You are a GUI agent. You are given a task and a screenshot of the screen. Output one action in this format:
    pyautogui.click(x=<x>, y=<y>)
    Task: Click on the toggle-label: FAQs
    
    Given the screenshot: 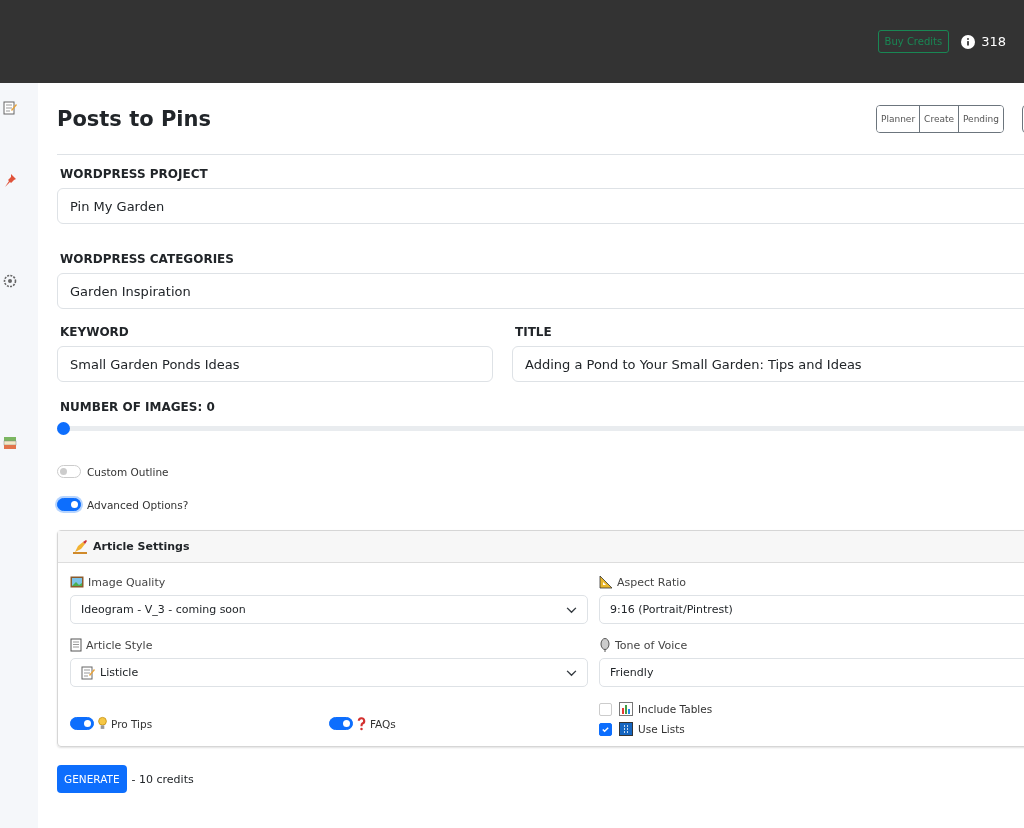 What is the action you would take?
    pyautogui.click(x=383, y=723)
    